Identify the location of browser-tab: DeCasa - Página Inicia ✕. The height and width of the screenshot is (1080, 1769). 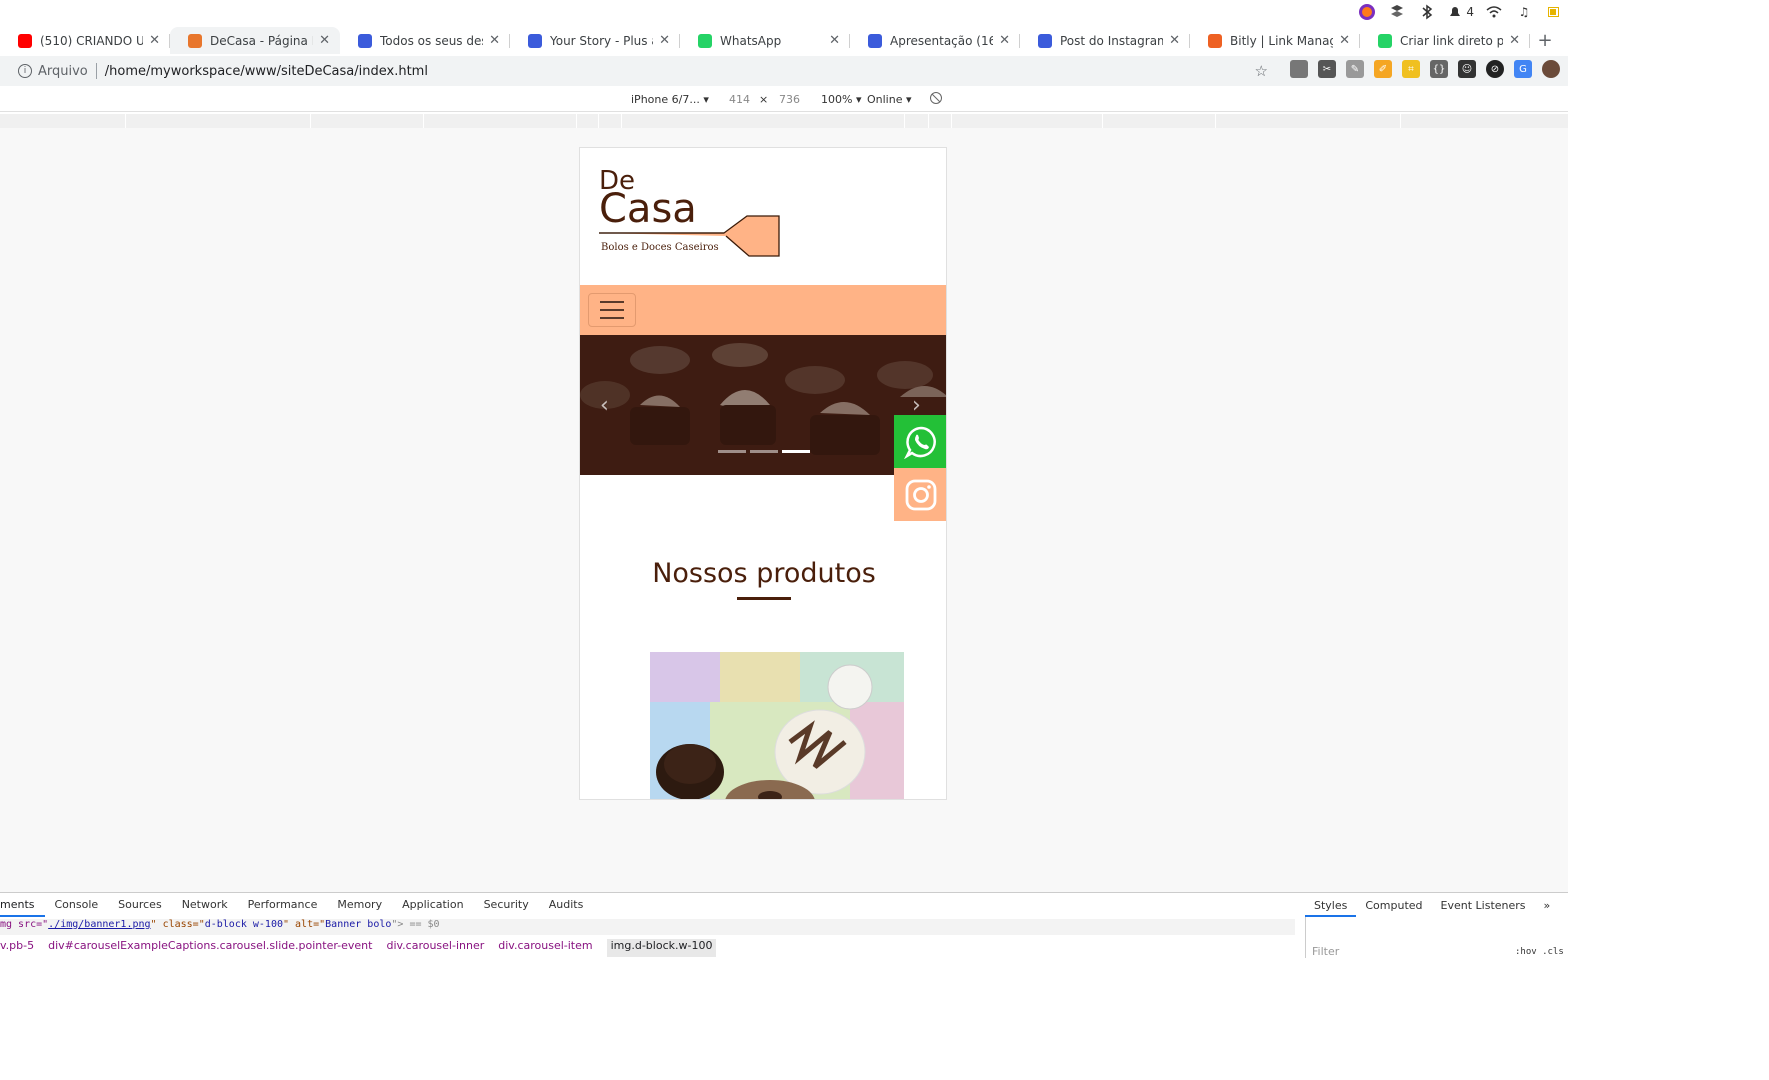
(255, 40).